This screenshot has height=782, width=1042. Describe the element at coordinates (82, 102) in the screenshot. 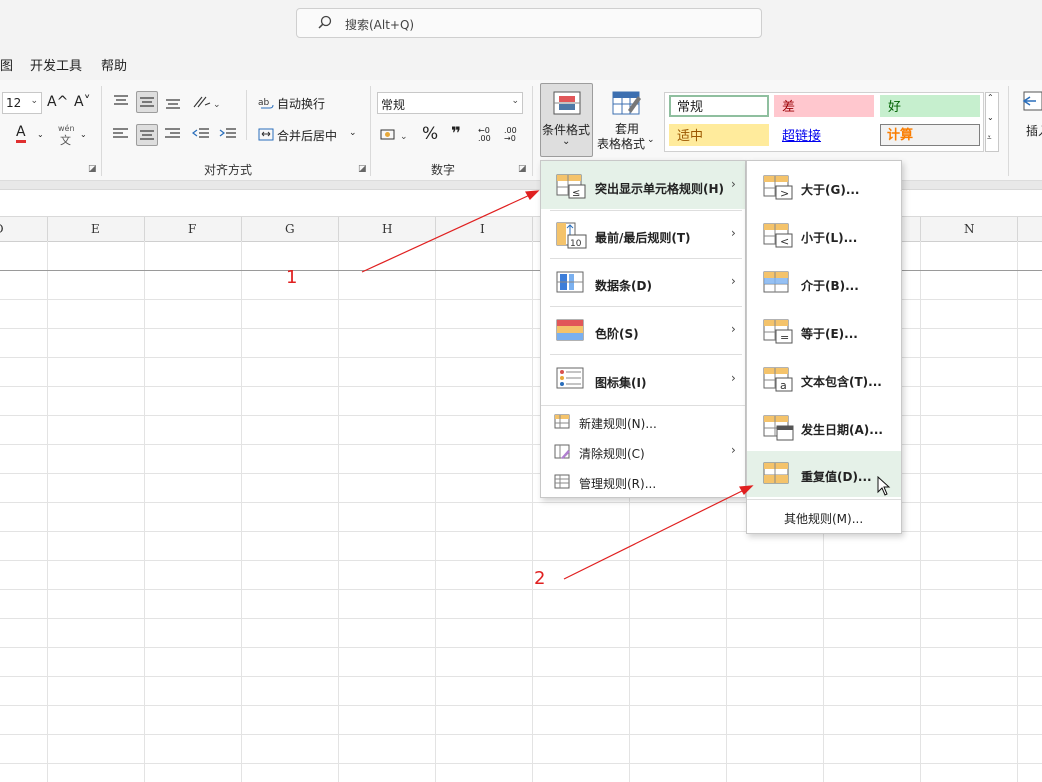

I see `shrink-font-button: A˅` at that location.